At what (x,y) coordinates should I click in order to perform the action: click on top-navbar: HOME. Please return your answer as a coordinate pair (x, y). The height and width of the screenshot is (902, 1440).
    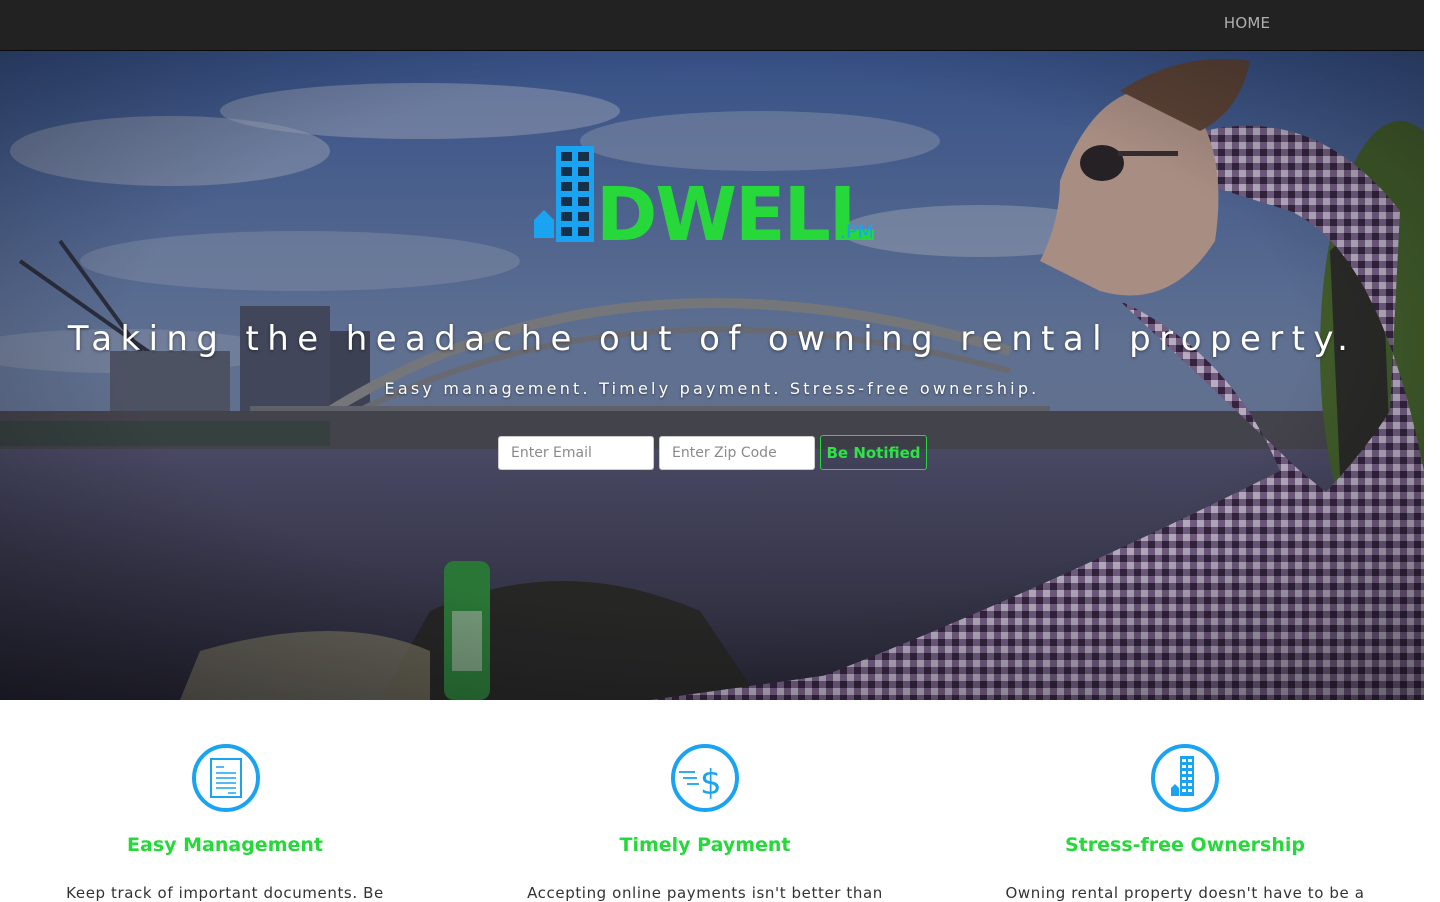
    Looking at the image, I should click on (712, 25).